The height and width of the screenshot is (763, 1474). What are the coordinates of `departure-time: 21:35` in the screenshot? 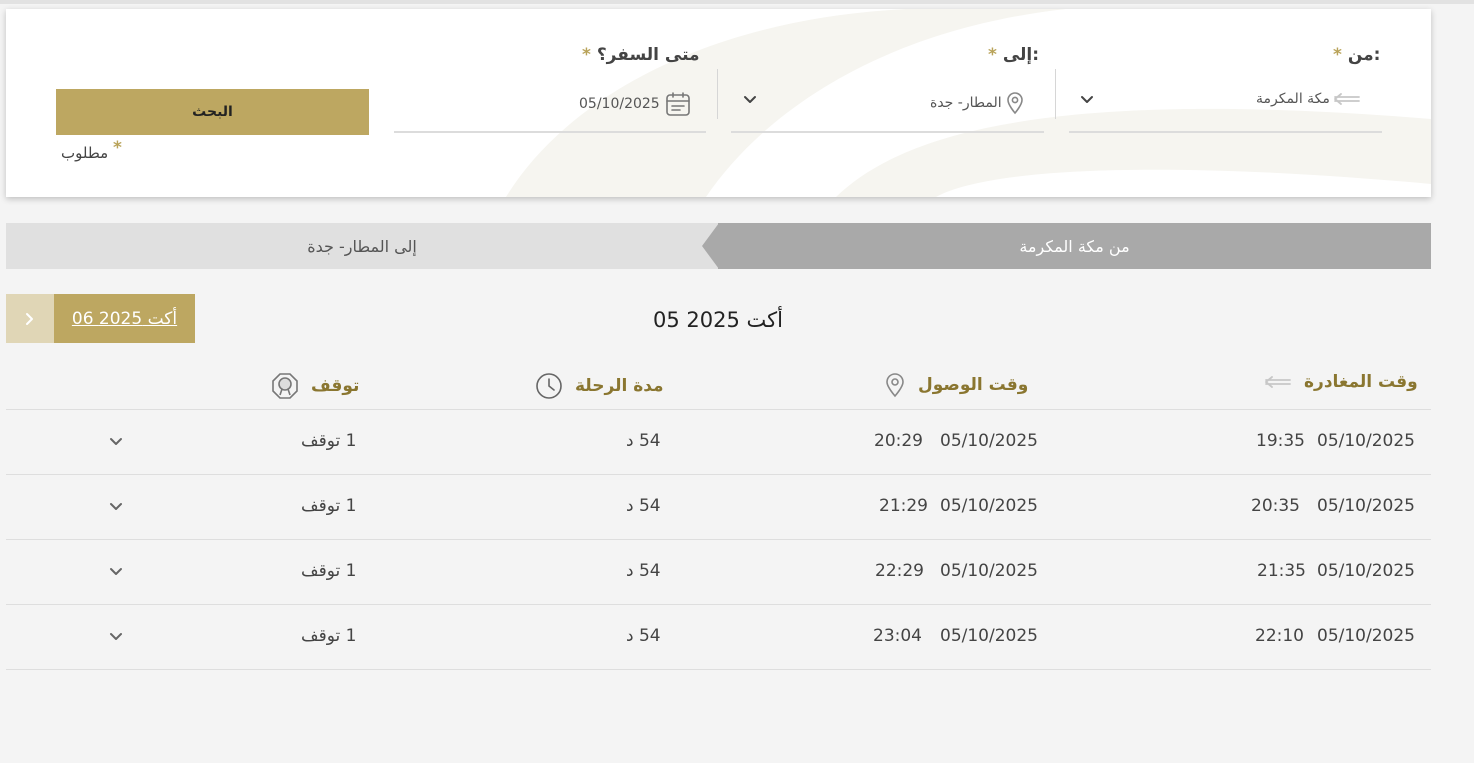 It's located at (1281, 571).